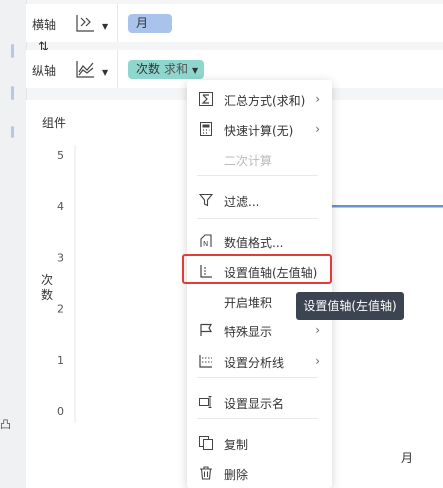 This screenshot has width=443, height=488. I want to click on calculator-icon, so click(207, 130).